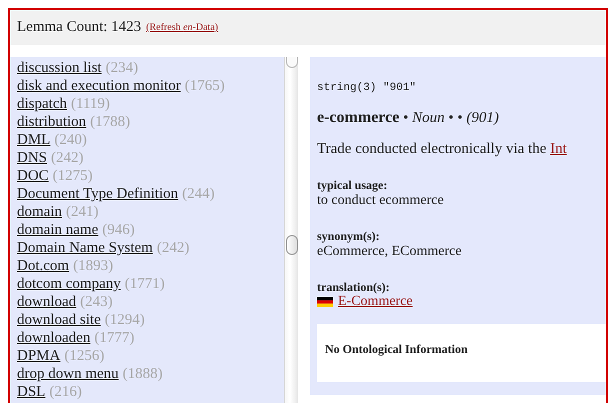 This screenshot has height=403, width=614. I want to click on lemma-count: (1765), so click(204, 86).